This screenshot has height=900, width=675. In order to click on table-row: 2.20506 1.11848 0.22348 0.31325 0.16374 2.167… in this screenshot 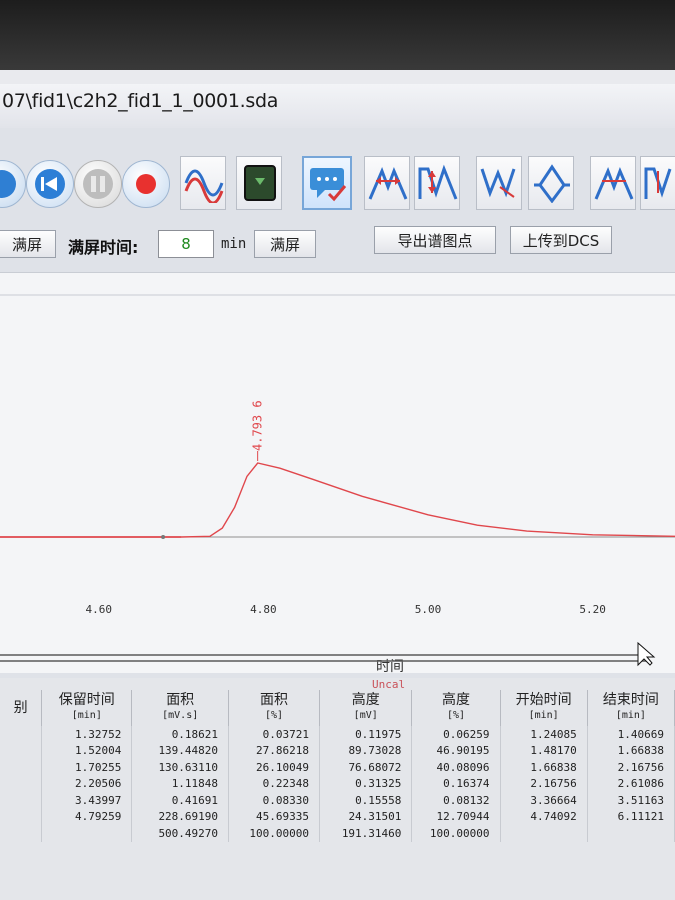, I will do `click(337, 783)`.